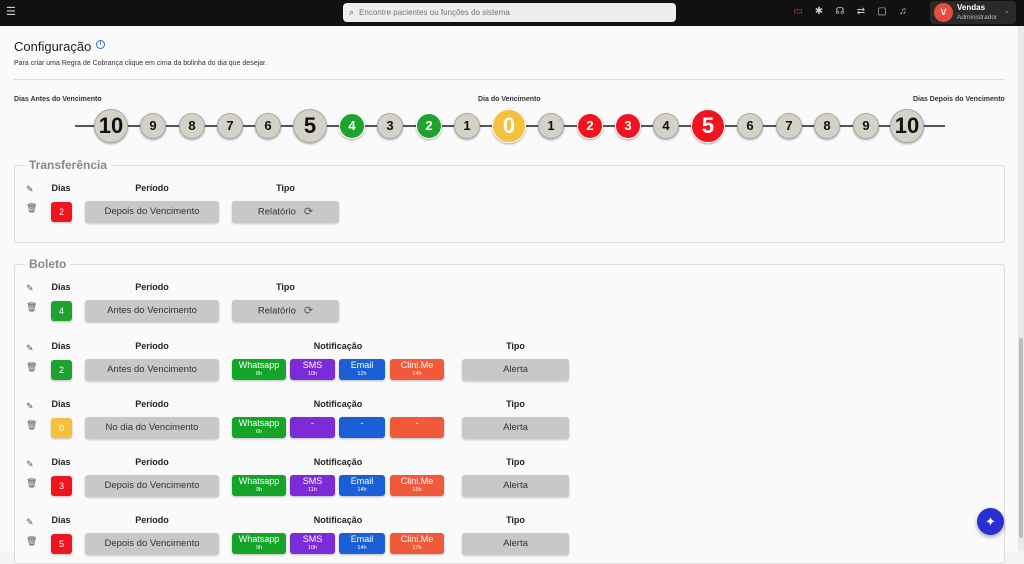  What do you see at coordinates (1021, 438) in the screenshot?
I see `scrollbar-thumb` at bounding box center [1021, 438].